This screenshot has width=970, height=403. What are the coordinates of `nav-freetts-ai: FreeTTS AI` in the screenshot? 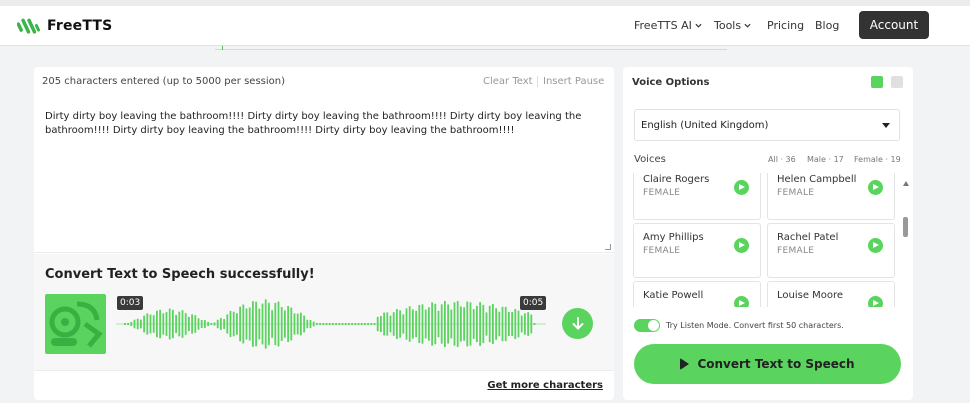 It's located at (668, 25).